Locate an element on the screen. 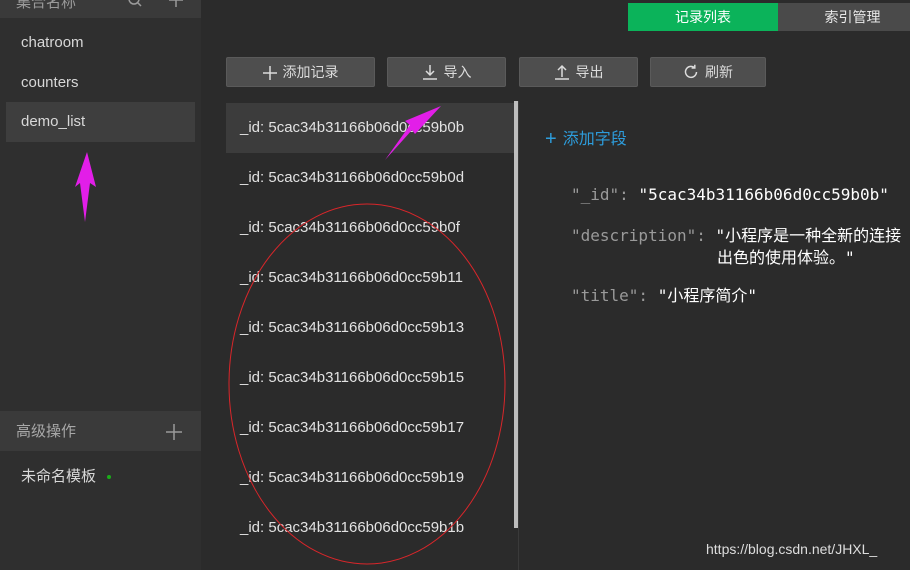 The height and width of the screenshot is (570, 910). plus-icon is located at coordinates (269, 73).